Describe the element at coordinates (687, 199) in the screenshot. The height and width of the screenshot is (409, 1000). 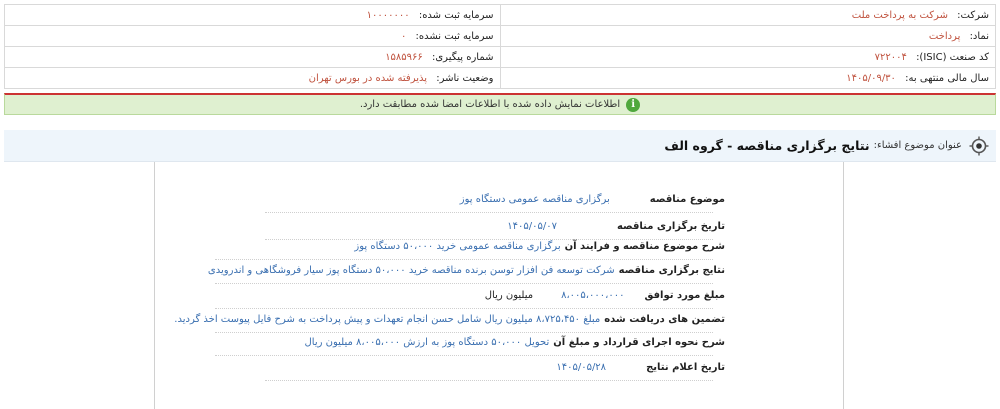
I see `detail-label: موضوع مناقصه` at that location.